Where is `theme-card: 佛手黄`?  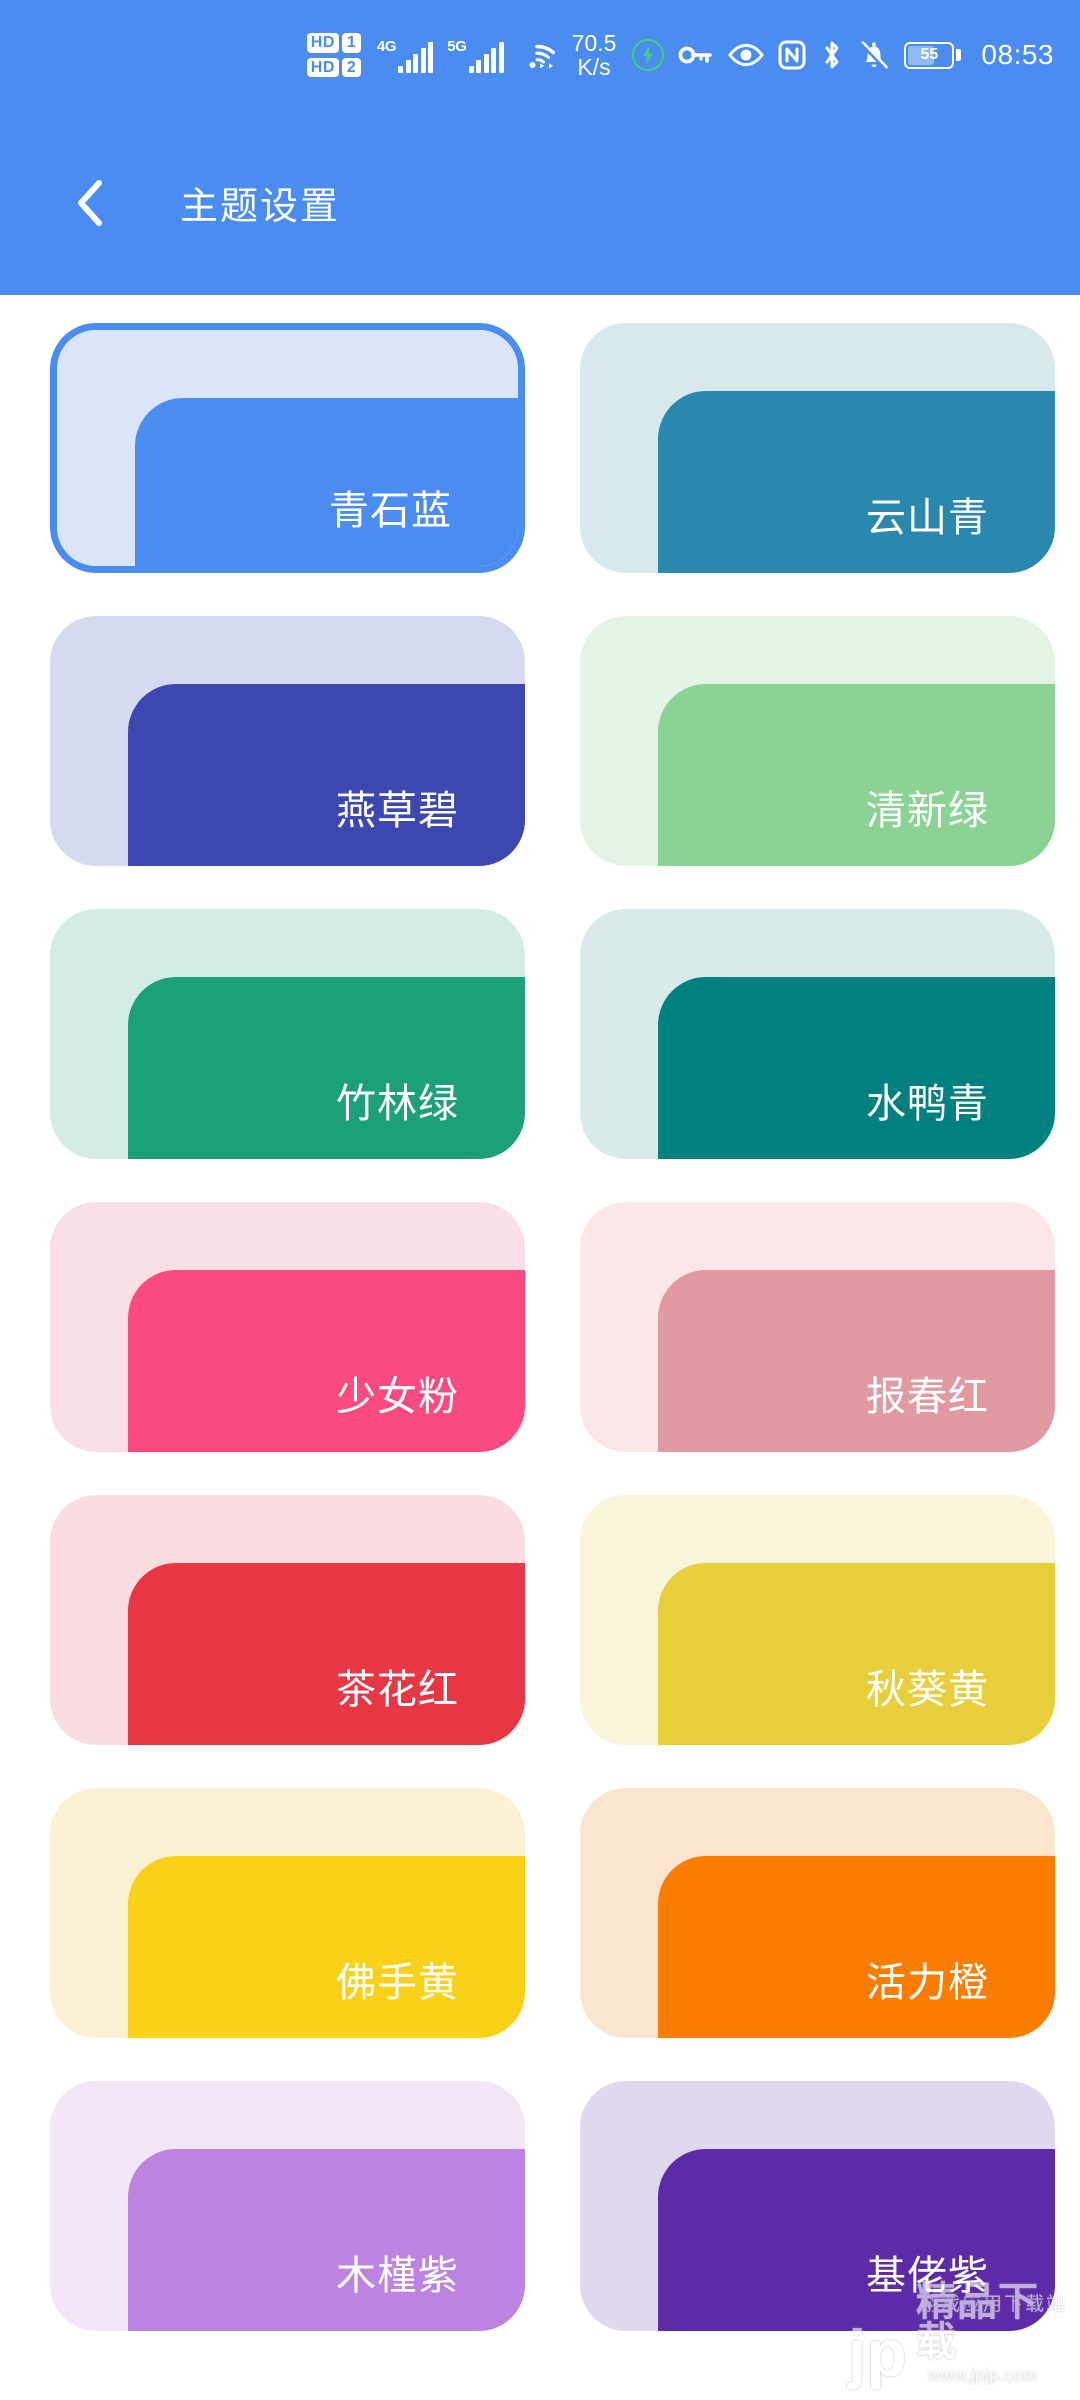 theme-card: 佛手黄 is located at coordinates (287, 1913).